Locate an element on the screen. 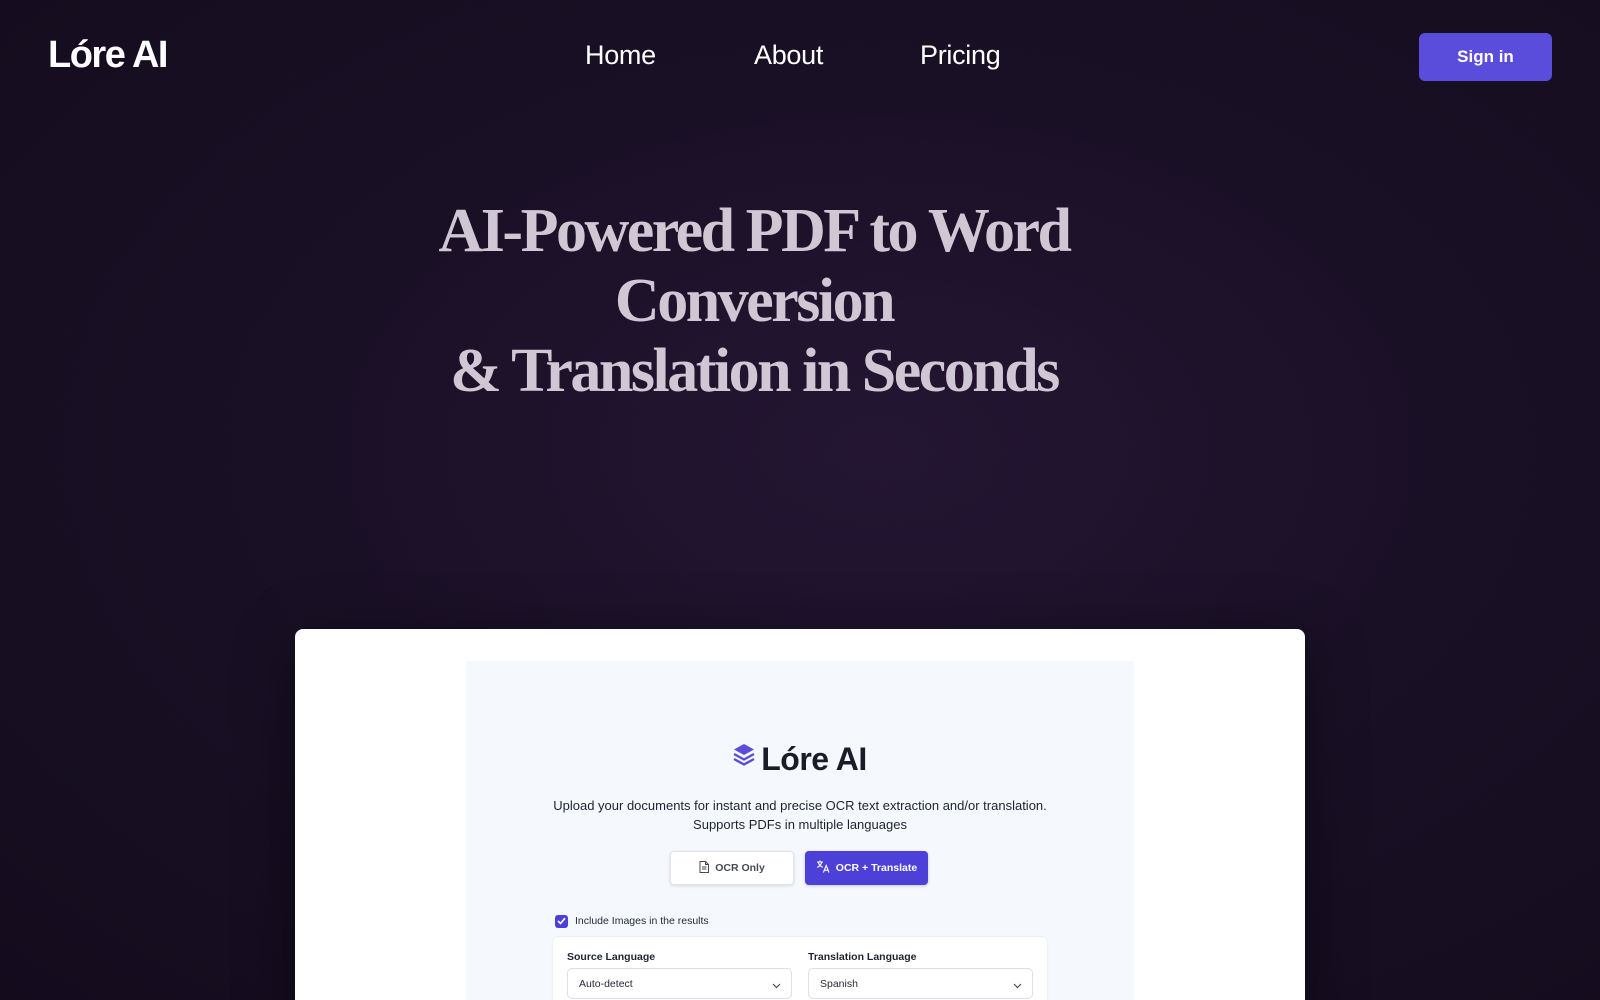  include-images-label: Include Images in the results is located at coordinates (642, 921).